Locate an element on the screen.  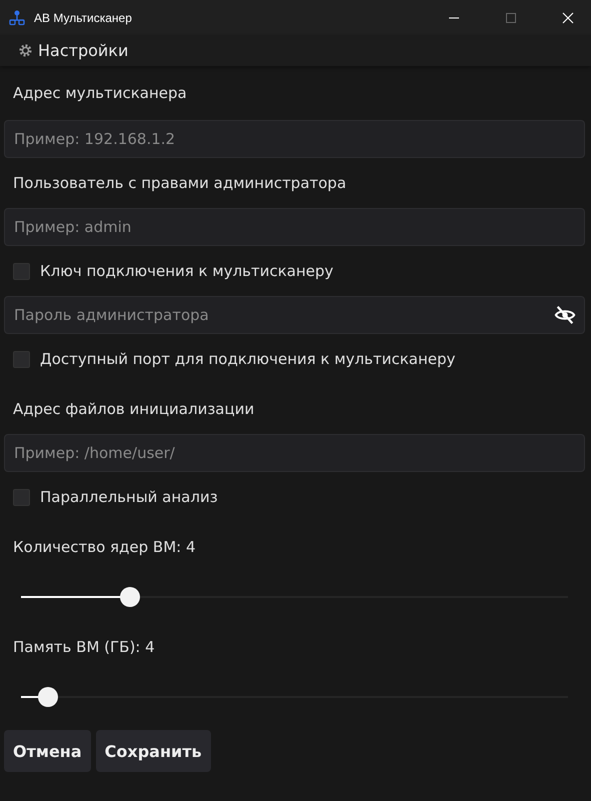
settings-icon is located at coordinates (25, 50).